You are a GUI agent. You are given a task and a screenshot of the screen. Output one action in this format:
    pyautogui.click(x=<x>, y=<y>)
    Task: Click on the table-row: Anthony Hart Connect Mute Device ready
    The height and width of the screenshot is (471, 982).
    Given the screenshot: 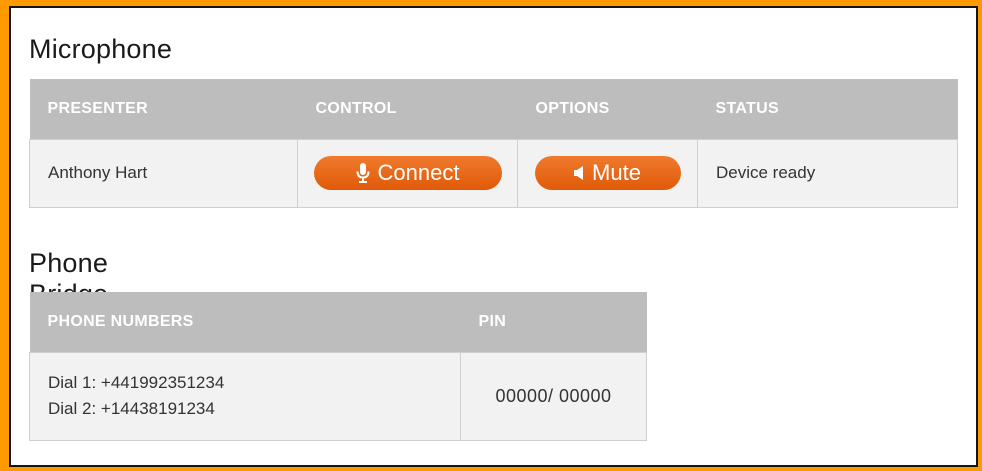 What is the action you would take?
    pyautogui.click(x=493, y=173)
    